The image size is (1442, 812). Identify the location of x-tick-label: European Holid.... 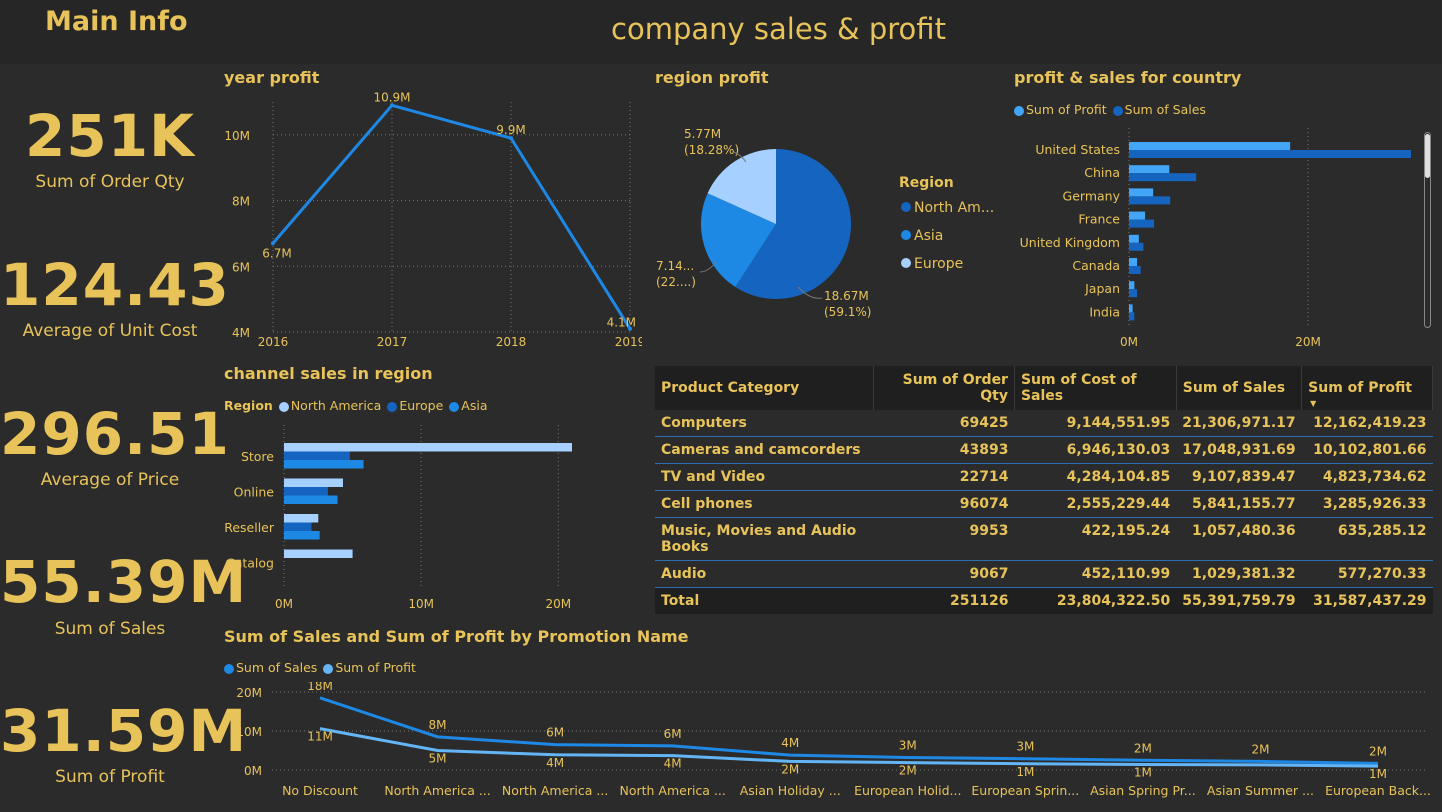
(907, 790).